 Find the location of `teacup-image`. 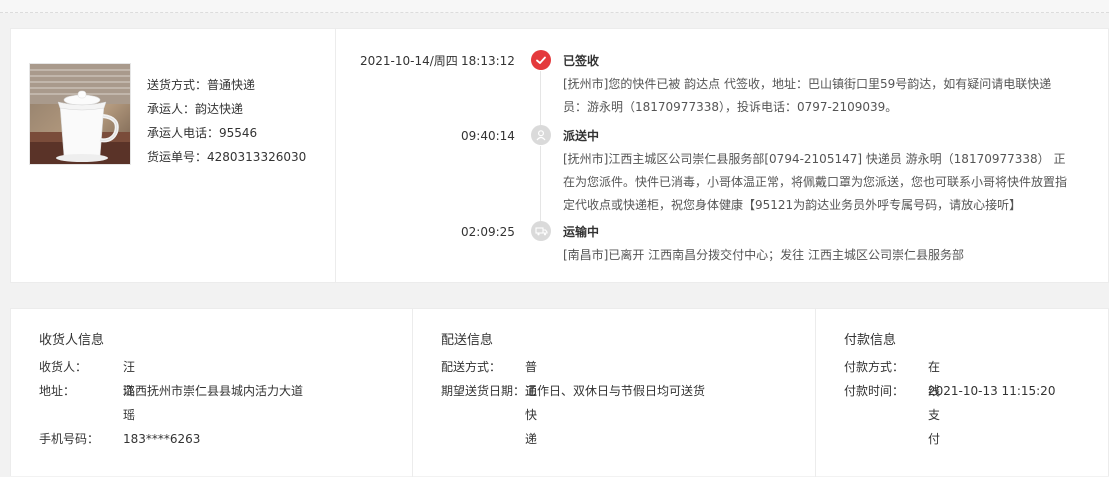

teacup-image is located at coordinates (80, 114).